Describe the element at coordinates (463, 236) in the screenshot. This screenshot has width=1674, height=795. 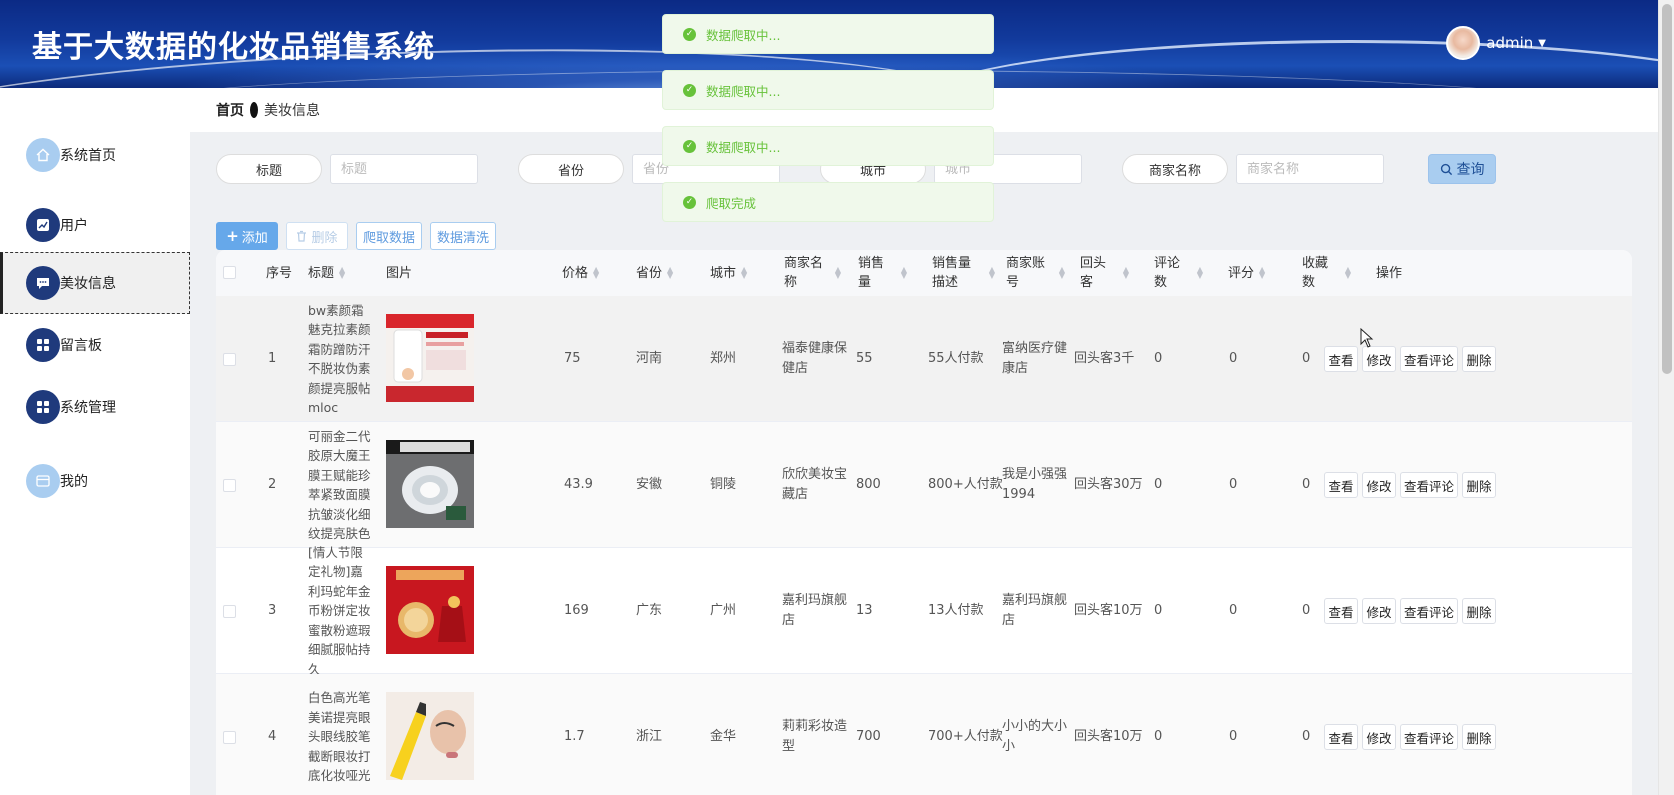
I see `clean-data-button: 数据清洗` at that location.